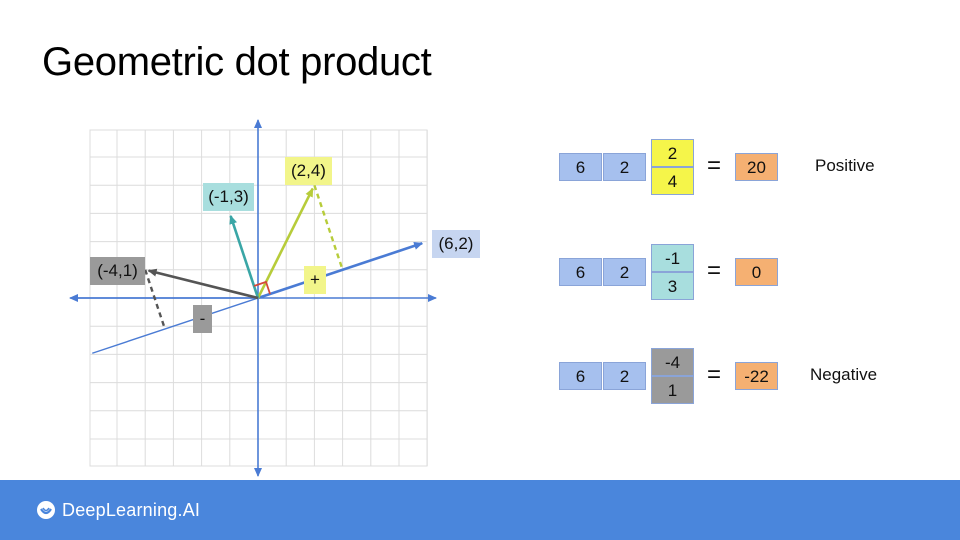  Describe the element at coordinates (672, 181) in the screenshot. I see `column-vector-cell: 4` at that location.